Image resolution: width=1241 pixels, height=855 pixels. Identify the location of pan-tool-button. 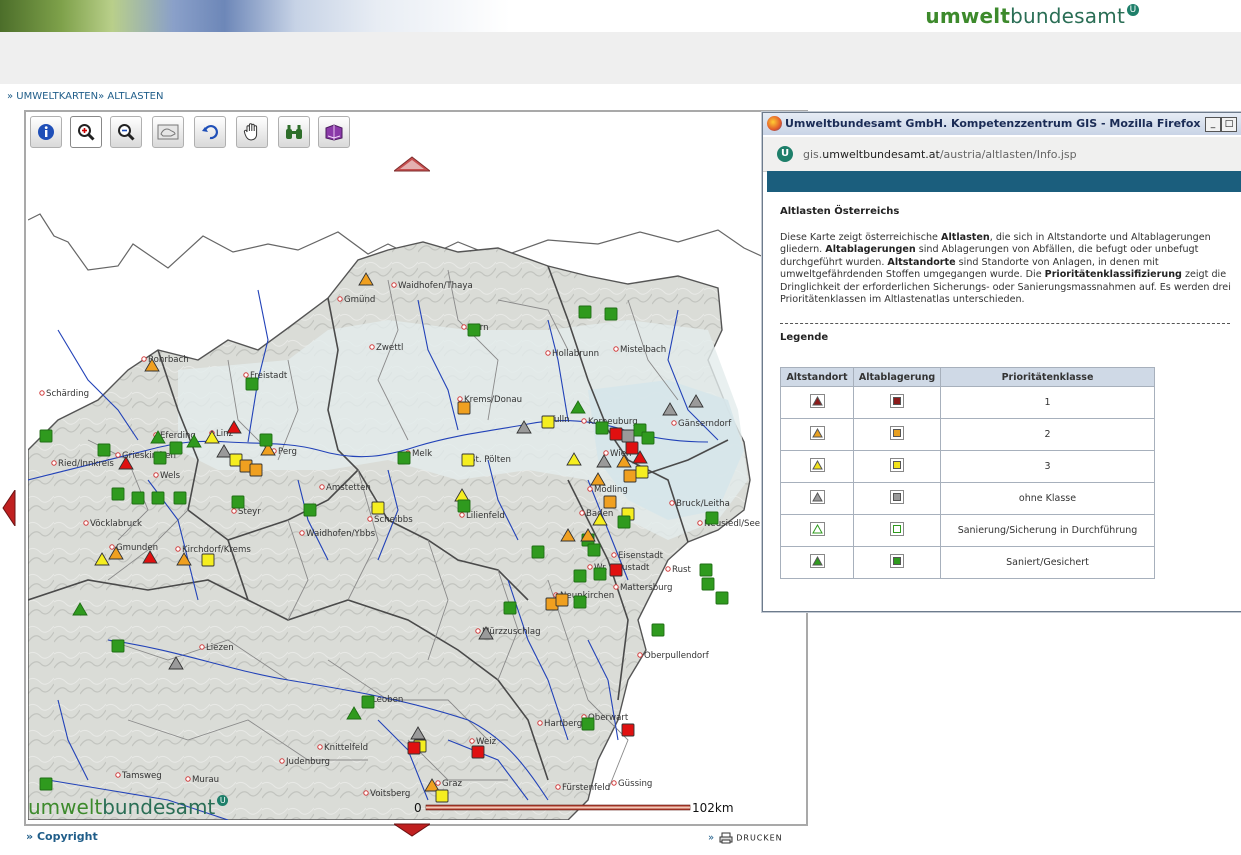
(252, 132).